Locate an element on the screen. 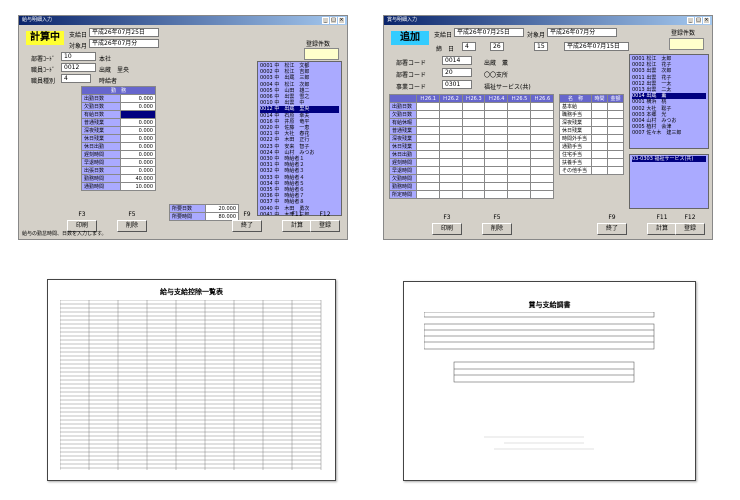 The height and width of the screenshot is (500, 740). period-month-input: 4 is located at coordinates (469, 46).